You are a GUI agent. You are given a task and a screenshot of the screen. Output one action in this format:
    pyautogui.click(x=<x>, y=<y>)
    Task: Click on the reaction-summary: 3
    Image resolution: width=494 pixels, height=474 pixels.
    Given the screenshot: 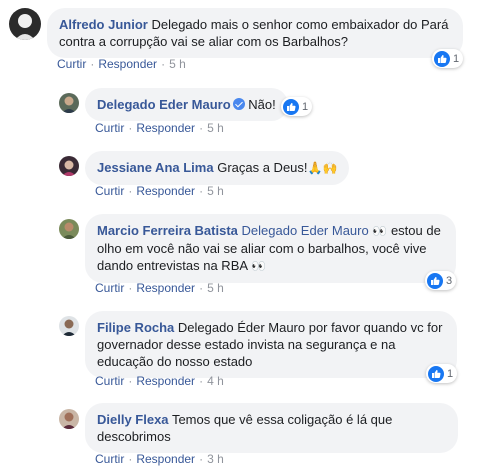 What is the action you would take?
    pyautogui.click(x=441, y=280)
    